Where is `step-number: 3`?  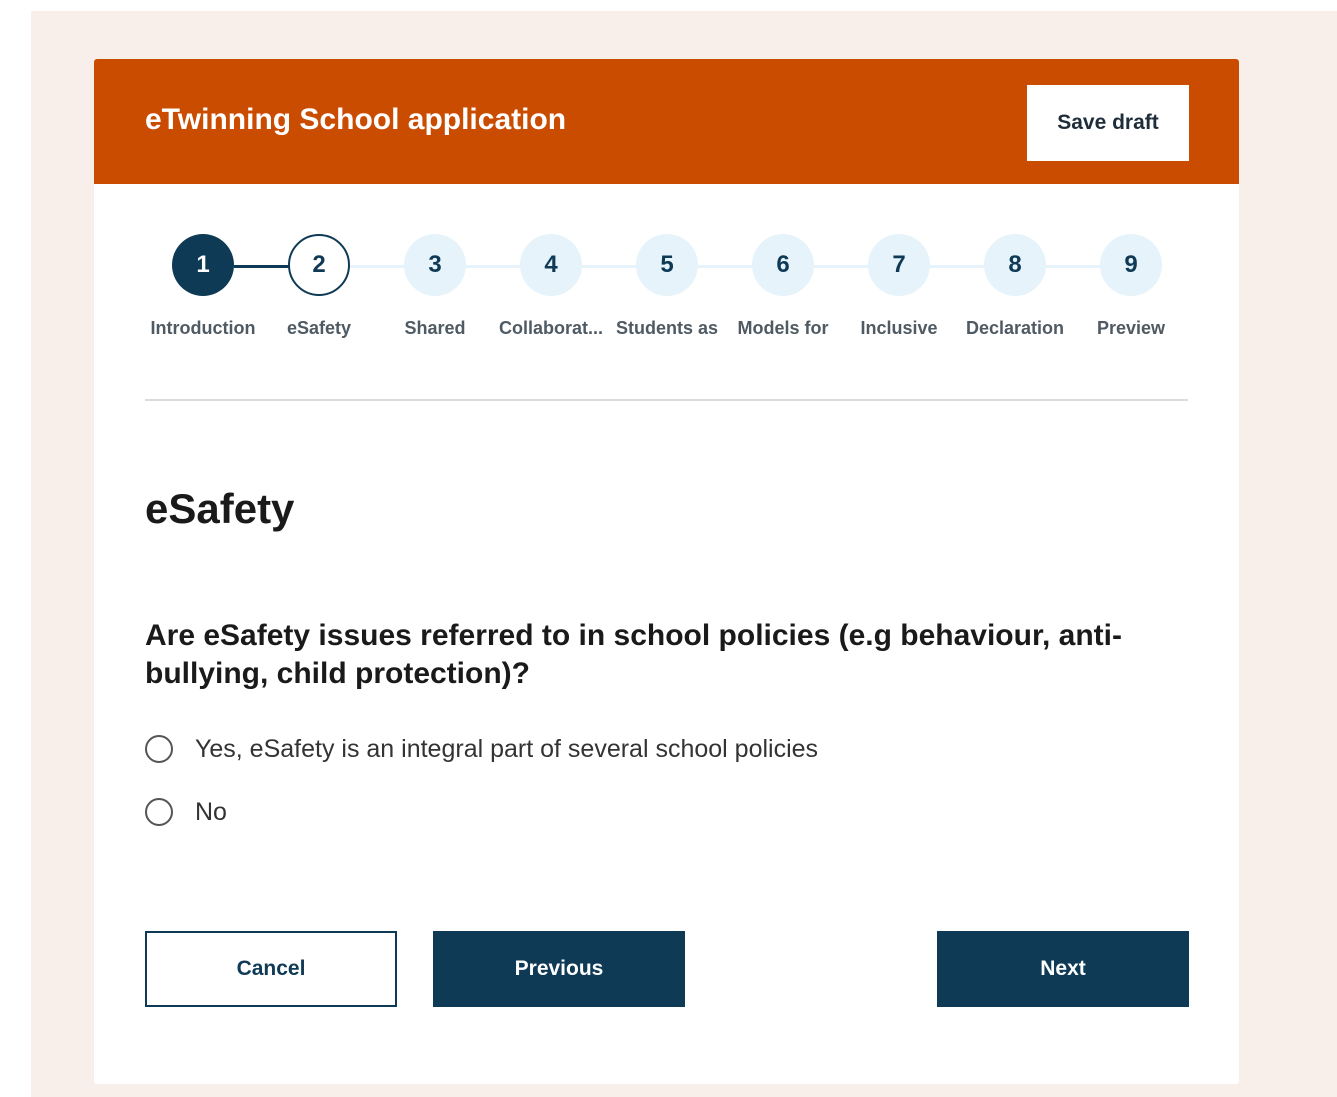
step-number: 3 is located at coordinates (435, 265).